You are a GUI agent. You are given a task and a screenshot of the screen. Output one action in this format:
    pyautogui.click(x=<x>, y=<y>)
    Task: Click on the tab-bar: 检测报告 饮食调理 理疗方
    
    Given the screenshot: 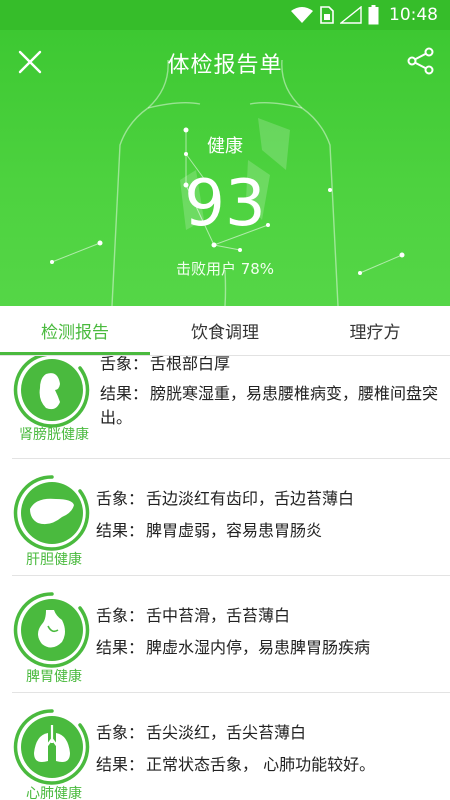 What is the action you would take?
    pyautogui.click(x=225, y=331)
    